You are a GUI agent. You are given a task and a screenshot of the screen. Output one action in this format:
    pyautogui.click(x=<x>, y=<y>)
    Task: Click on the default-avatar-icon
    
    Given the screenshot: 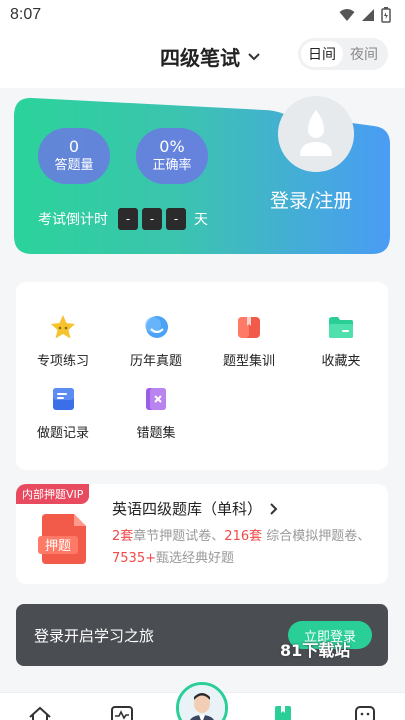 What is the action you would take?
    pyautogui.click(x=316, y=134)
    